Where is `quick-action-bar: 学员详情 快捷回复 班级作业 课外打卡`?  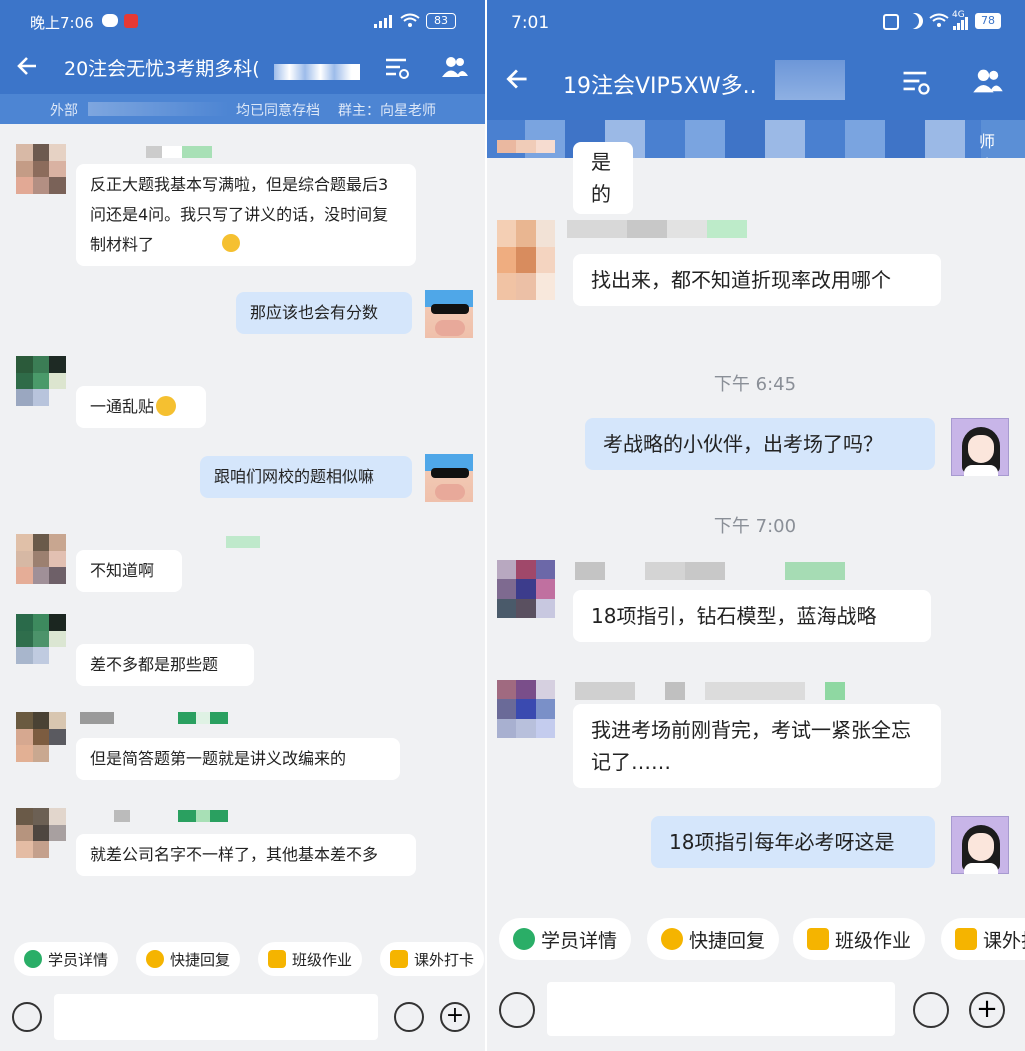
quick-action-bar: 学员详情 快捷回复 班级作业 课外打卡 is located at coordinates (242, 960).